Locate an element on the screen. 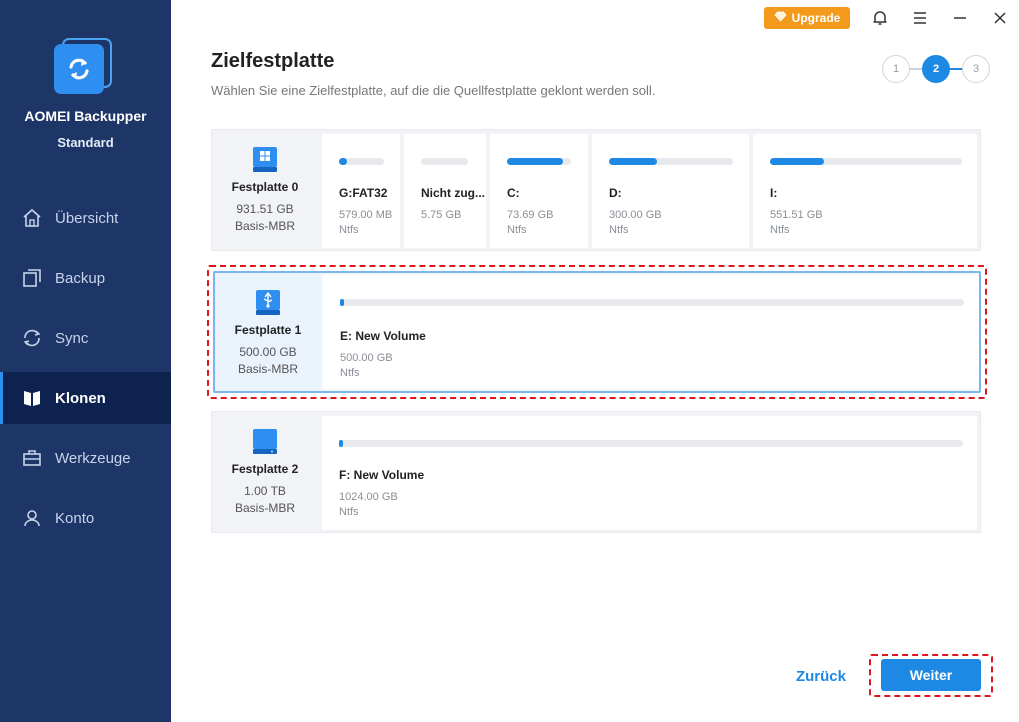 This screenshot has height=722, width=1019. upgrade-label: Upgrade is located at coordinates (816, 18).